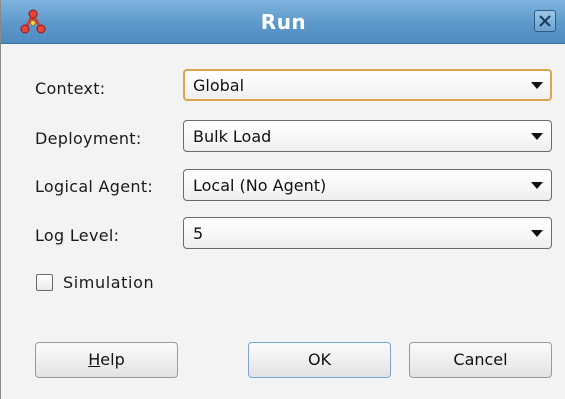  I want to click on log-level-value: 5, so click(198, 233).